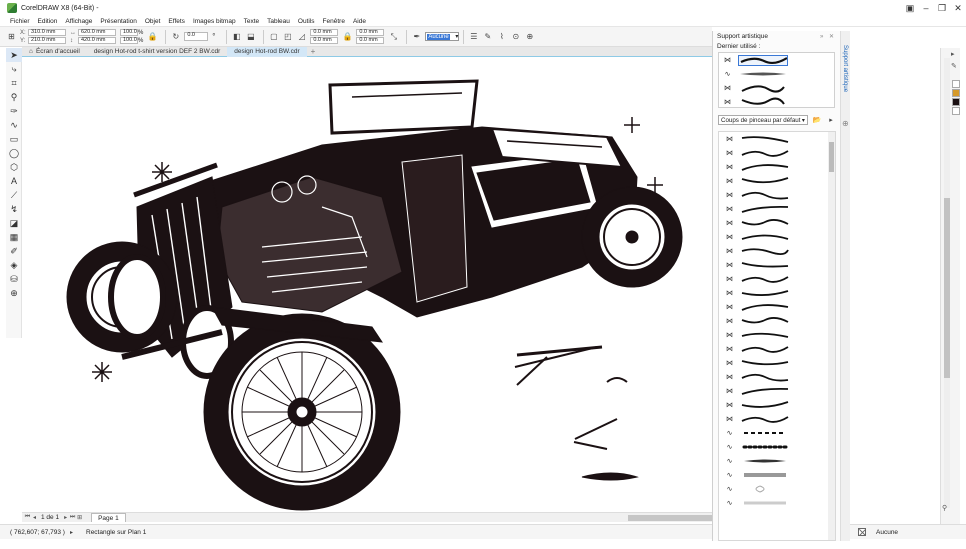 The image size is (966, 549). What do you see at coordinates (501, 36) in the screenshot?
I see `convert-outline-icon: ⌇` at bounding box center [501, 36].